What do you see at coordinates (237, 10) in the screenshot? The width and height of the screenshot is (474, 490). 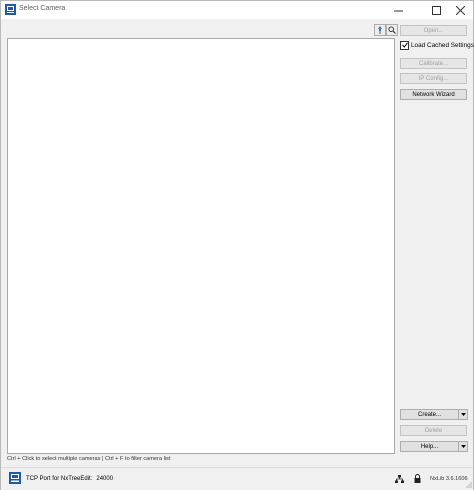 I see `title-bar: Select Camera` at bounding box center [237, 10].